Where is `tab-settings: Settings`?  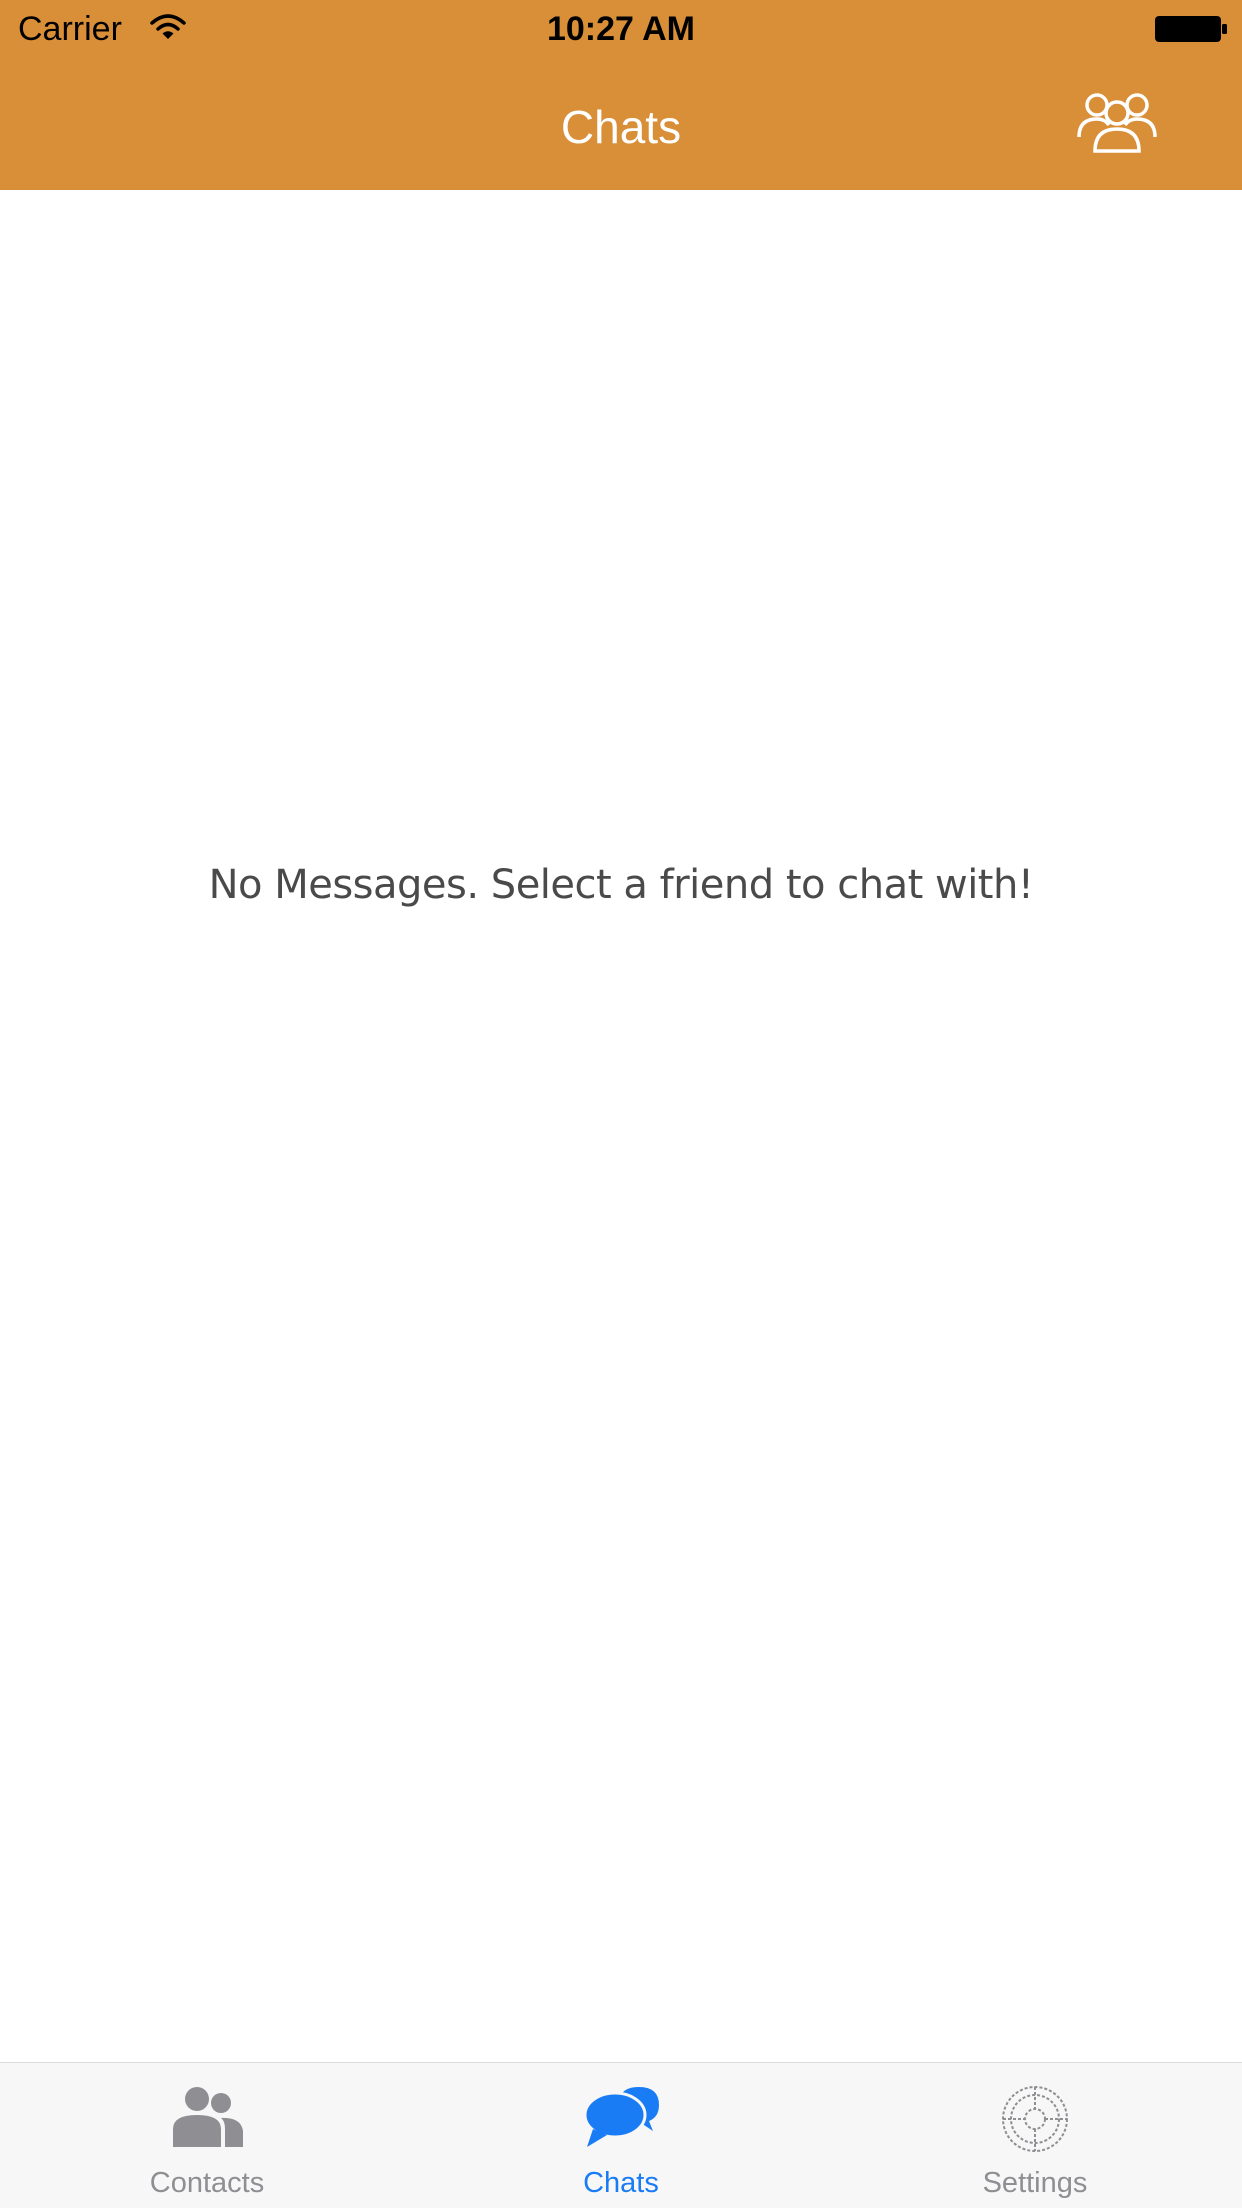
tab-settings: Settings is located at coordinates (1035, 2135).